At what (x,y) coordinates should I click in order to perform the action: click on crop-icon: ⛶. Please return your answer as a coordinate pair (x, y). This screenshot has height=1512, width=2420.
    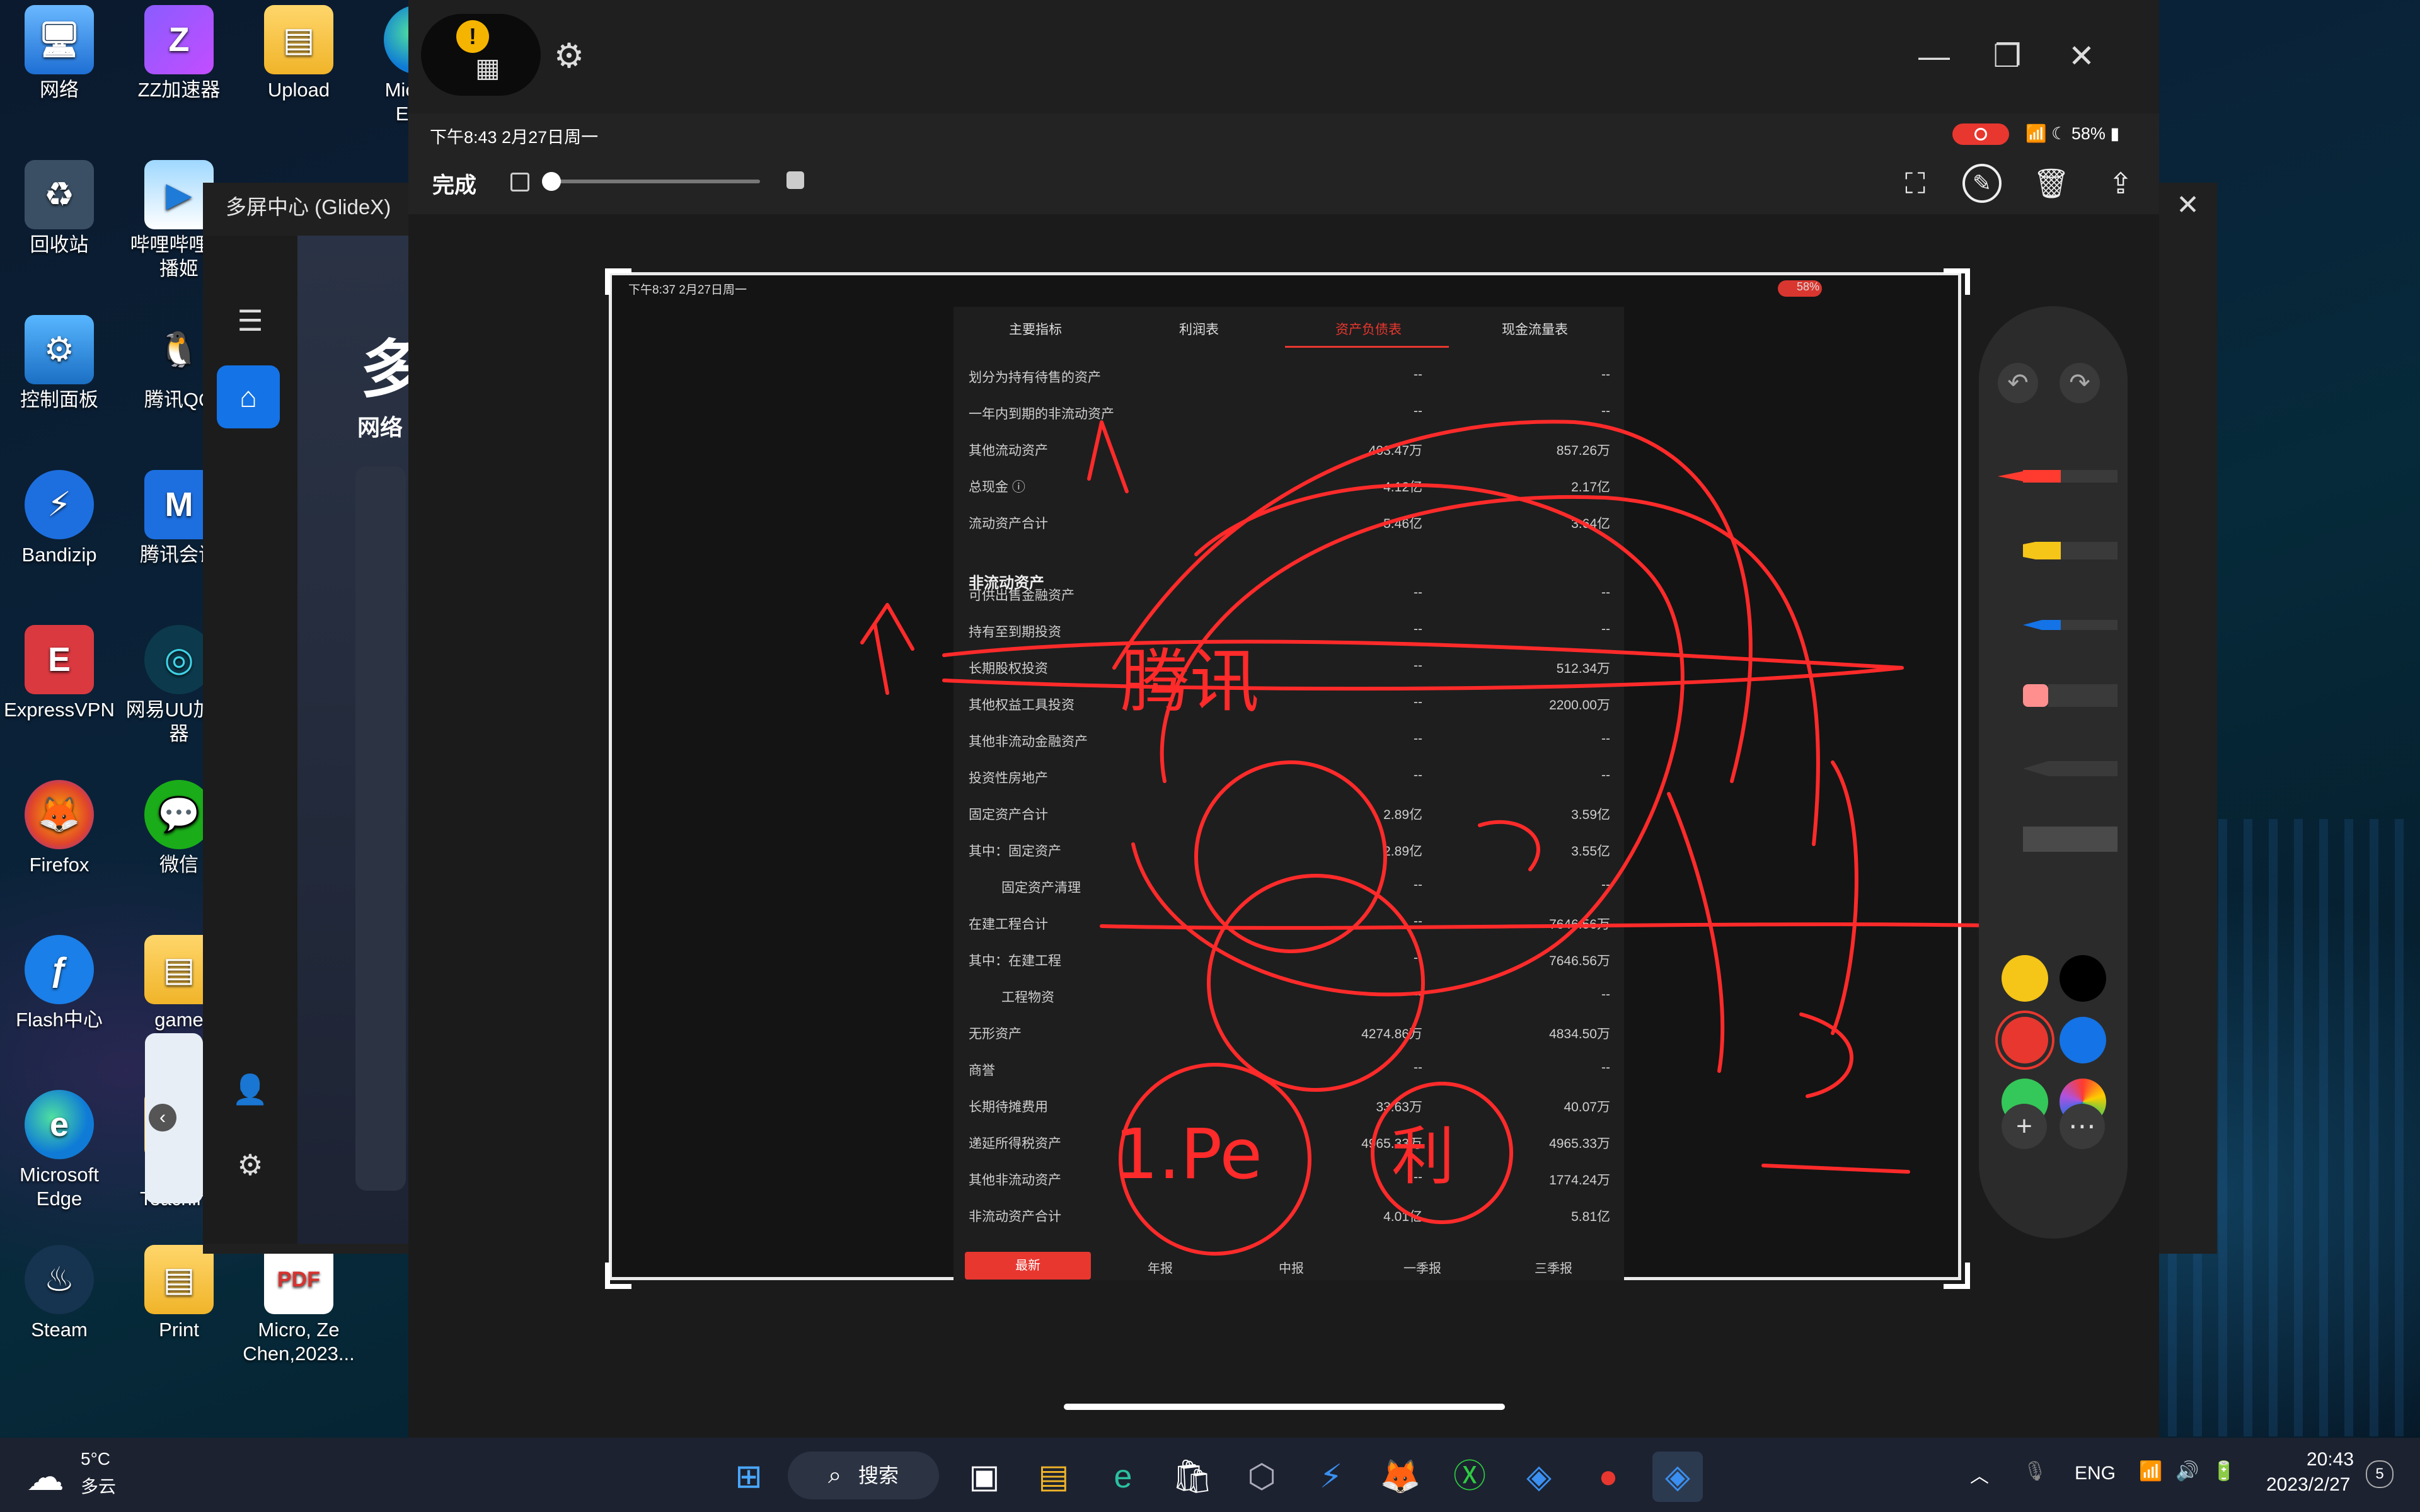
    Looking at the image, I should click on (1915, 183).